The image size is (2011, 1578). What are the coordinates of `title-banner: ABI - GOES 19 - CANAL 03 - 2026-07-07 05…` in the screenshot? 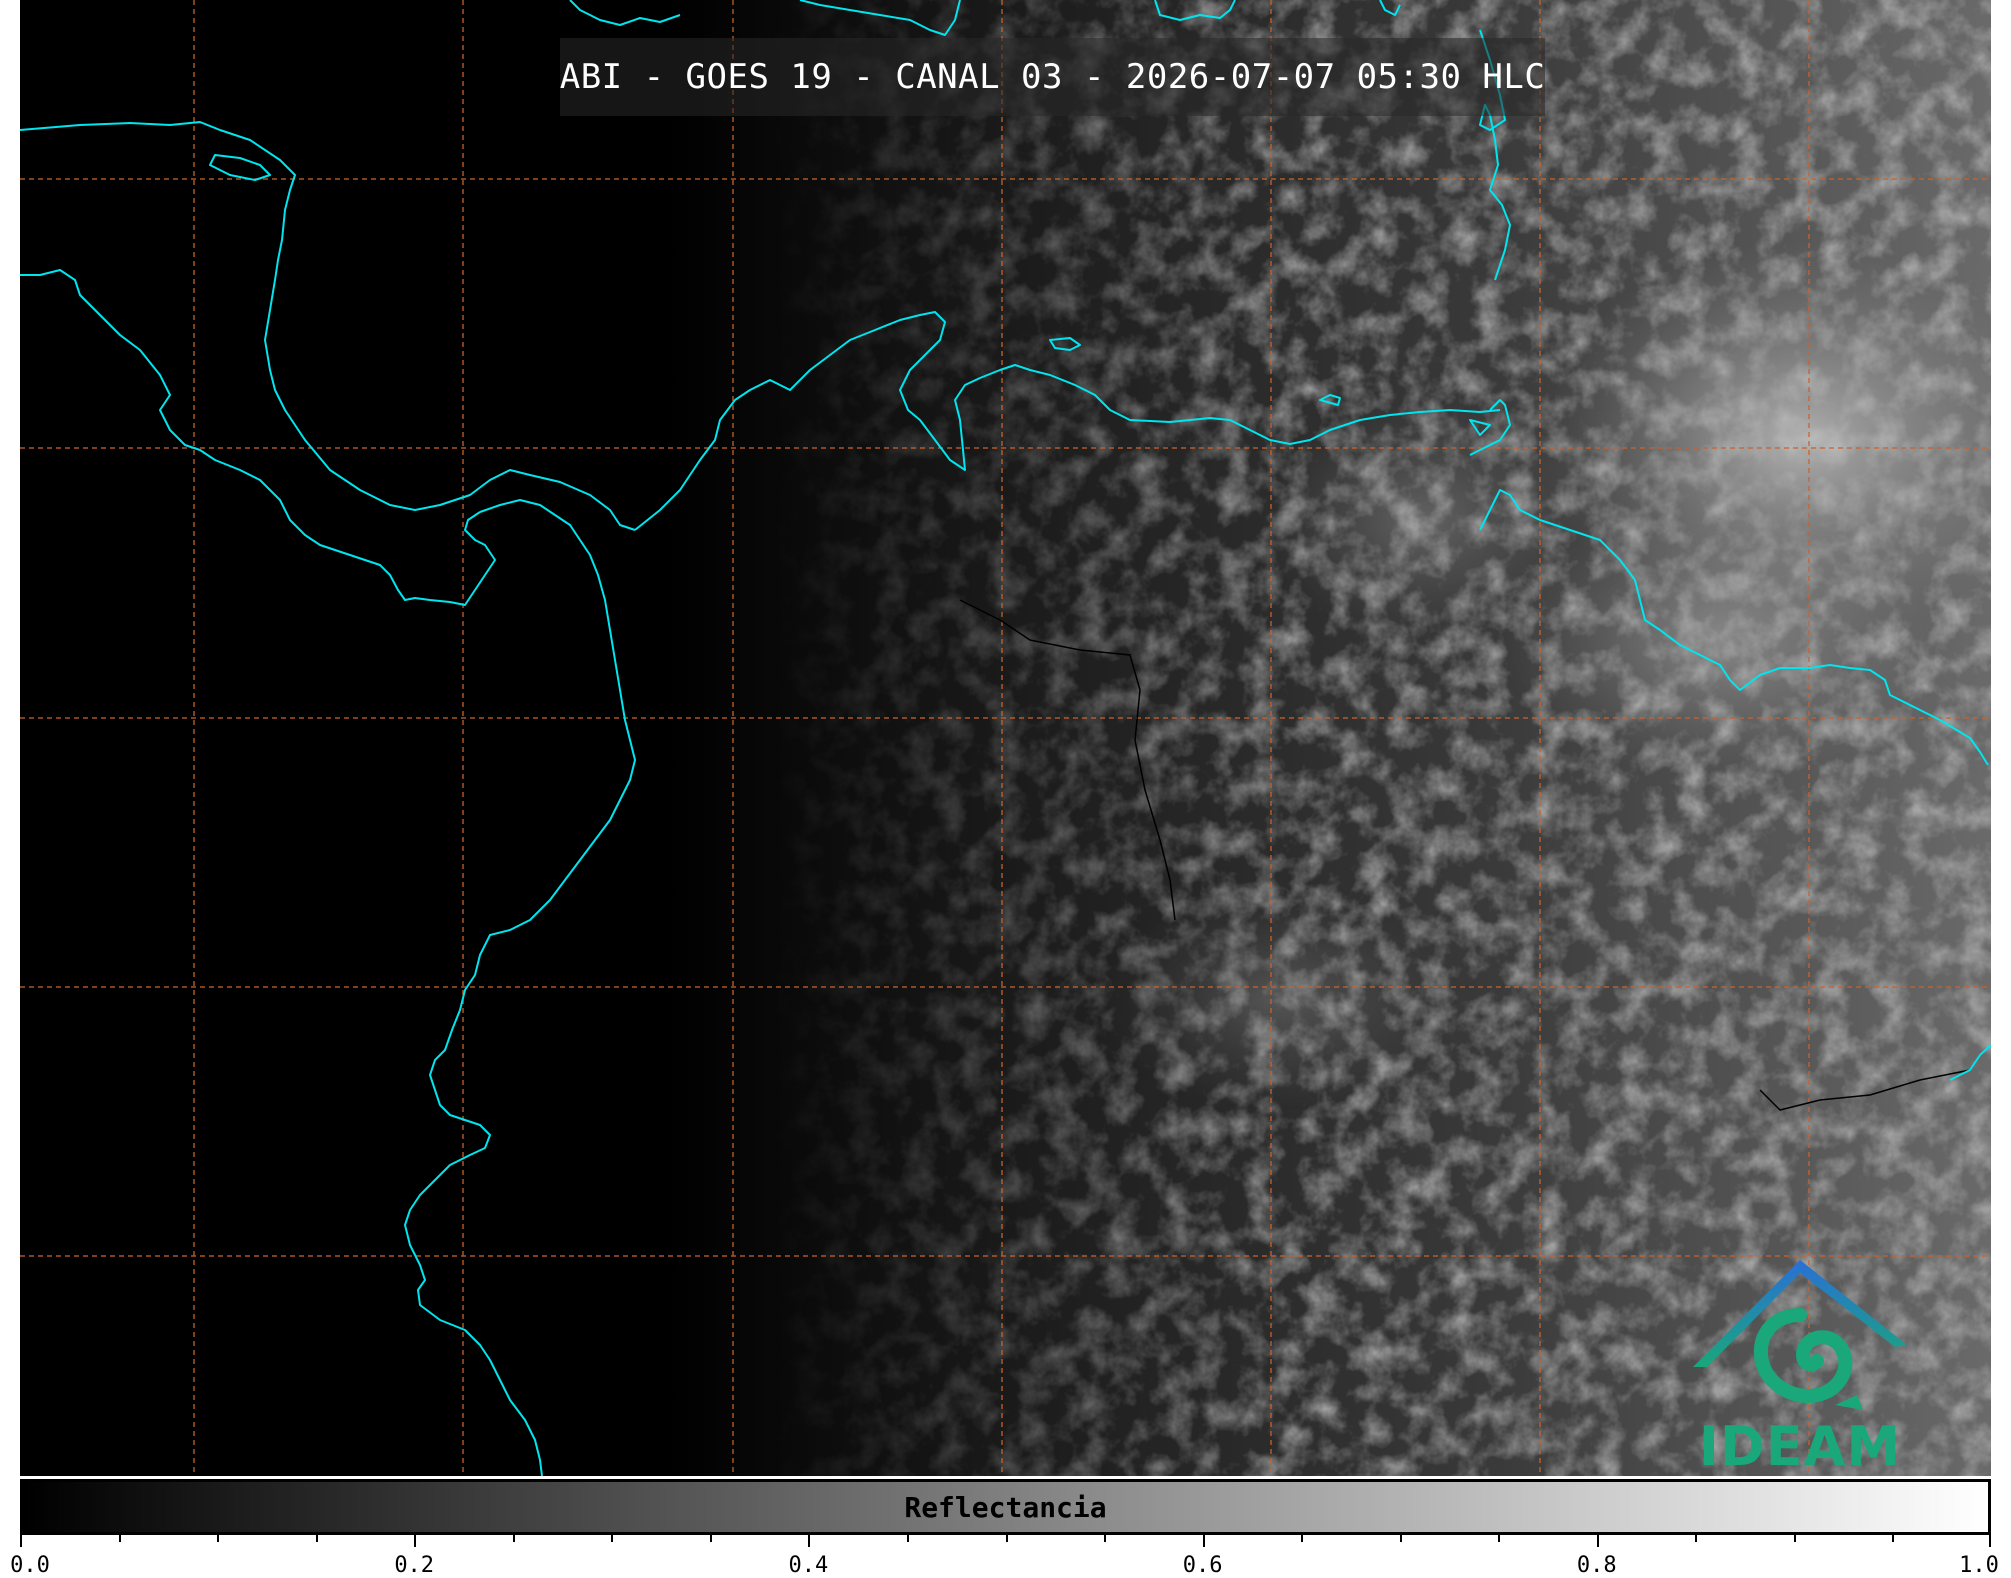 It's located at (1052, 77).